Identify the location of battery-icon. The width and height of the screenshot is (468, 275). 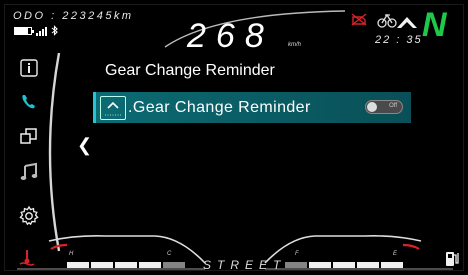
(24, 30).